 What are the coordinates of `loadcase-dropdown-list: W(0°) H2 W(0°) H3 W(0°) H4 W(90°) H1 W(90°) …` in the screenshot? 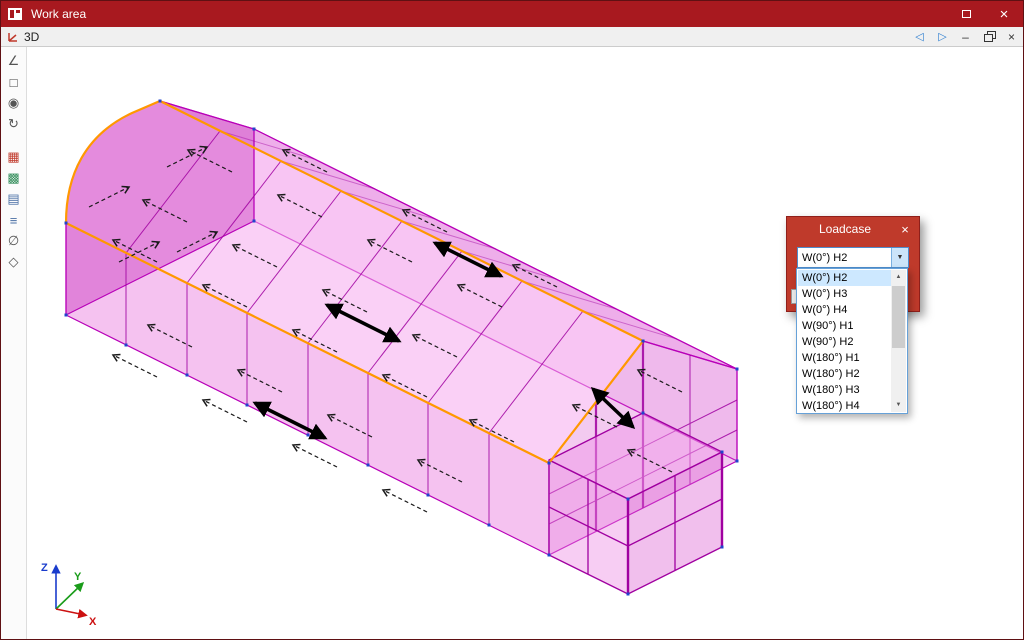 It's located at (852, 341).